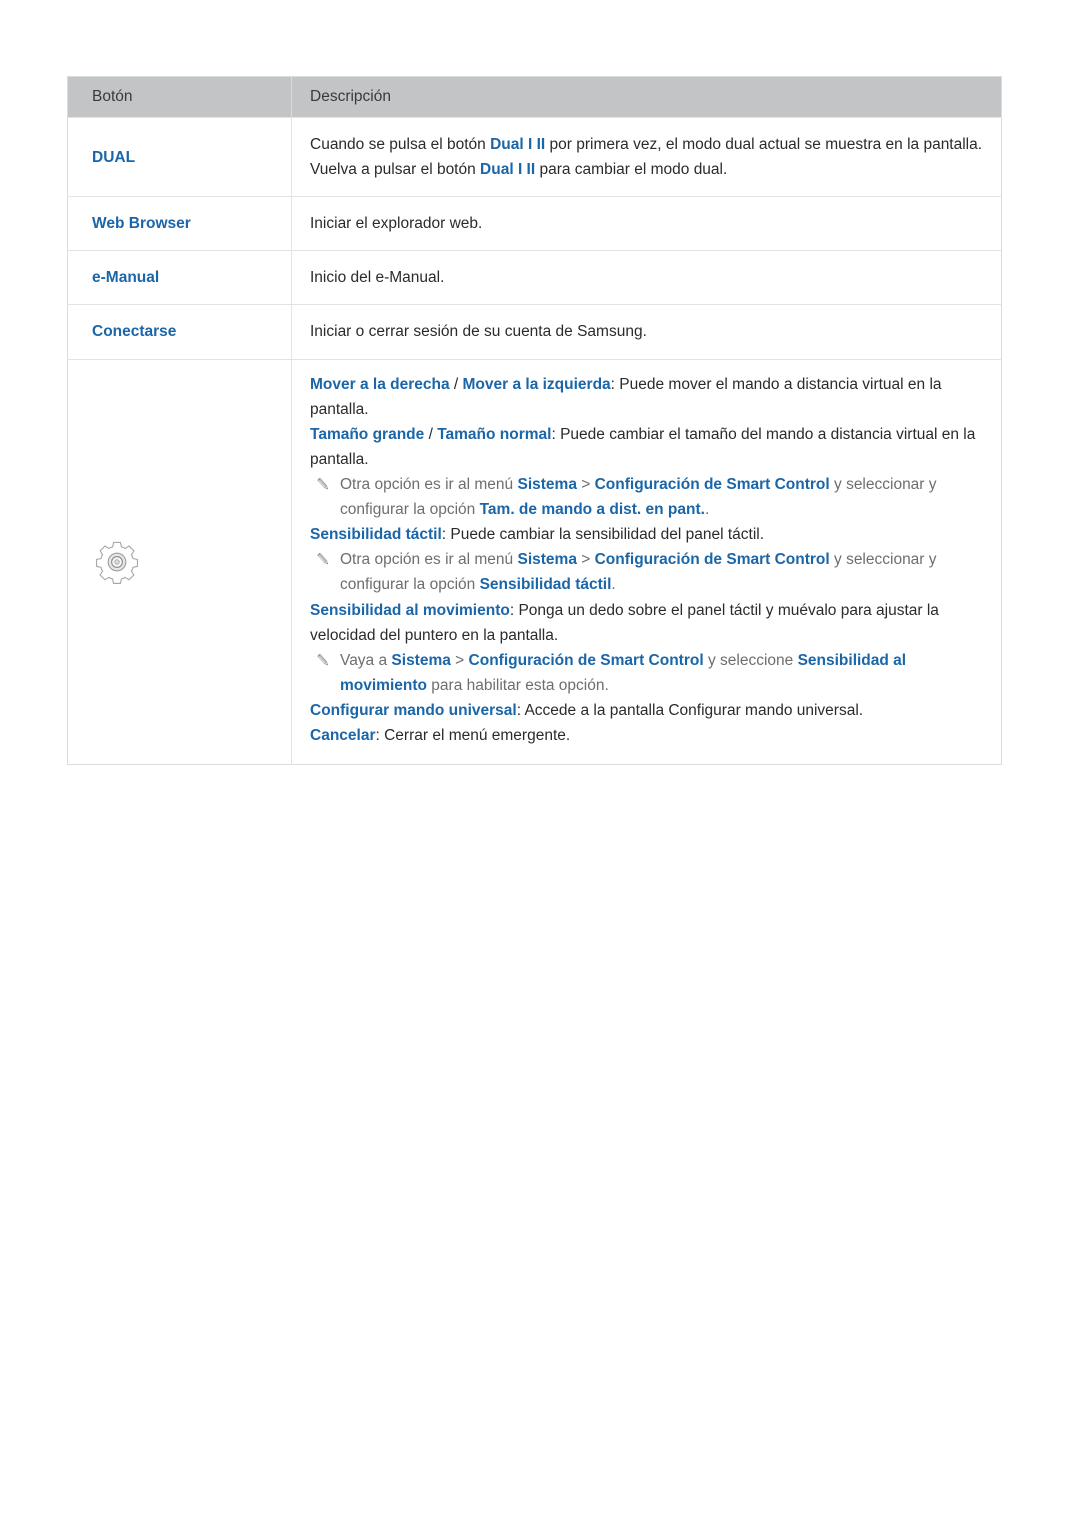  Describe the element at coordinates (367, 434) in the screenshot. I see `text-segment: Tamaño grande` at that location.